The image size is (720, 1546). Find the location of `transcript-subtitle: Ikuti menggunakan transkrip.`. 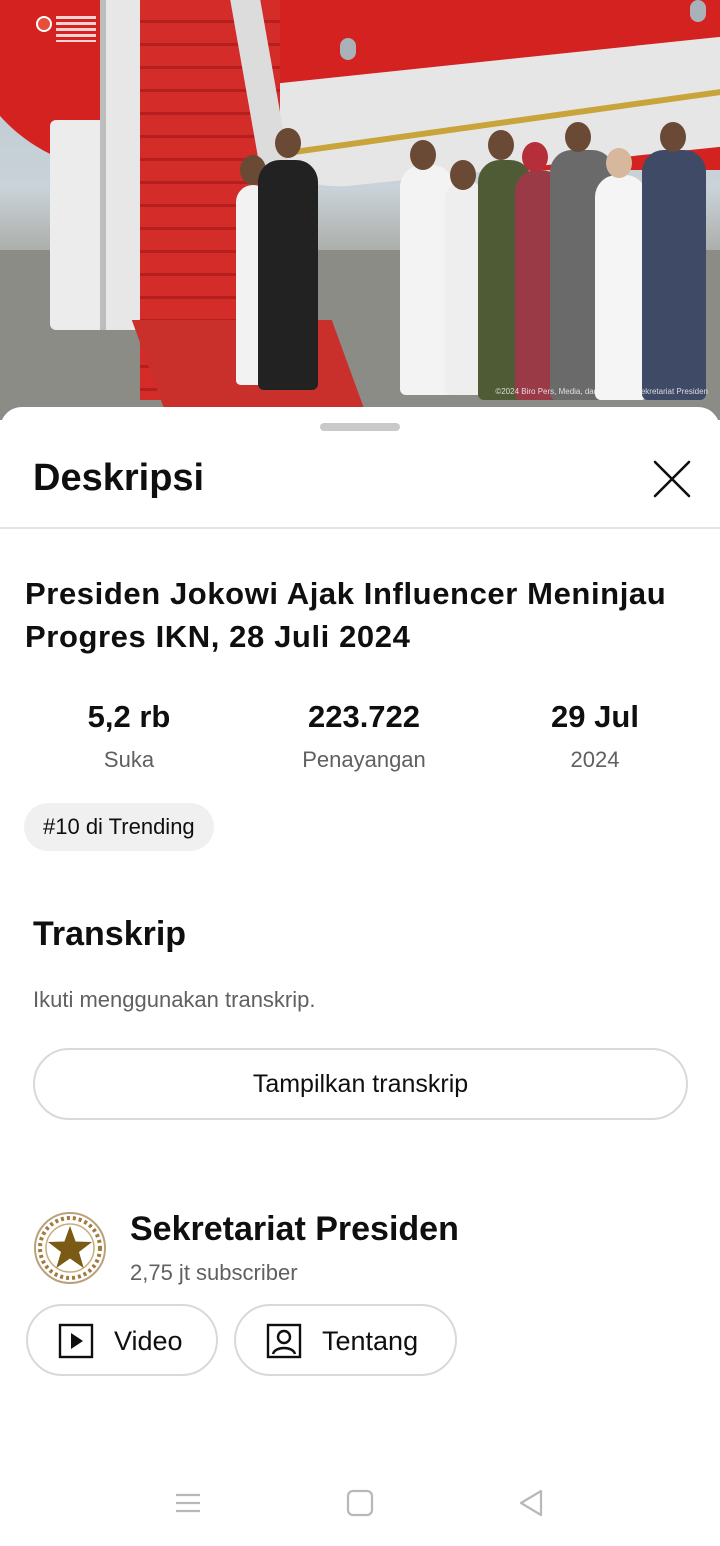

transcript-subtitle: Ikuti menggunakan transkrip. is located at coordinates (174, 999).